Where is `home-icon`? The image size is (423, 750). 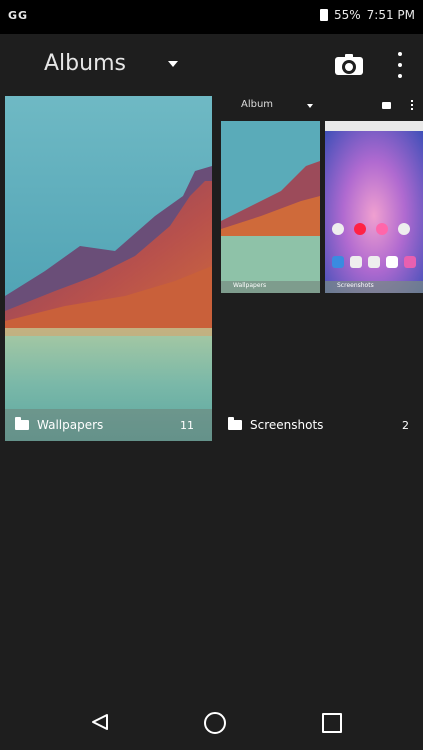 home-icon is located at coordinates (215, 723).